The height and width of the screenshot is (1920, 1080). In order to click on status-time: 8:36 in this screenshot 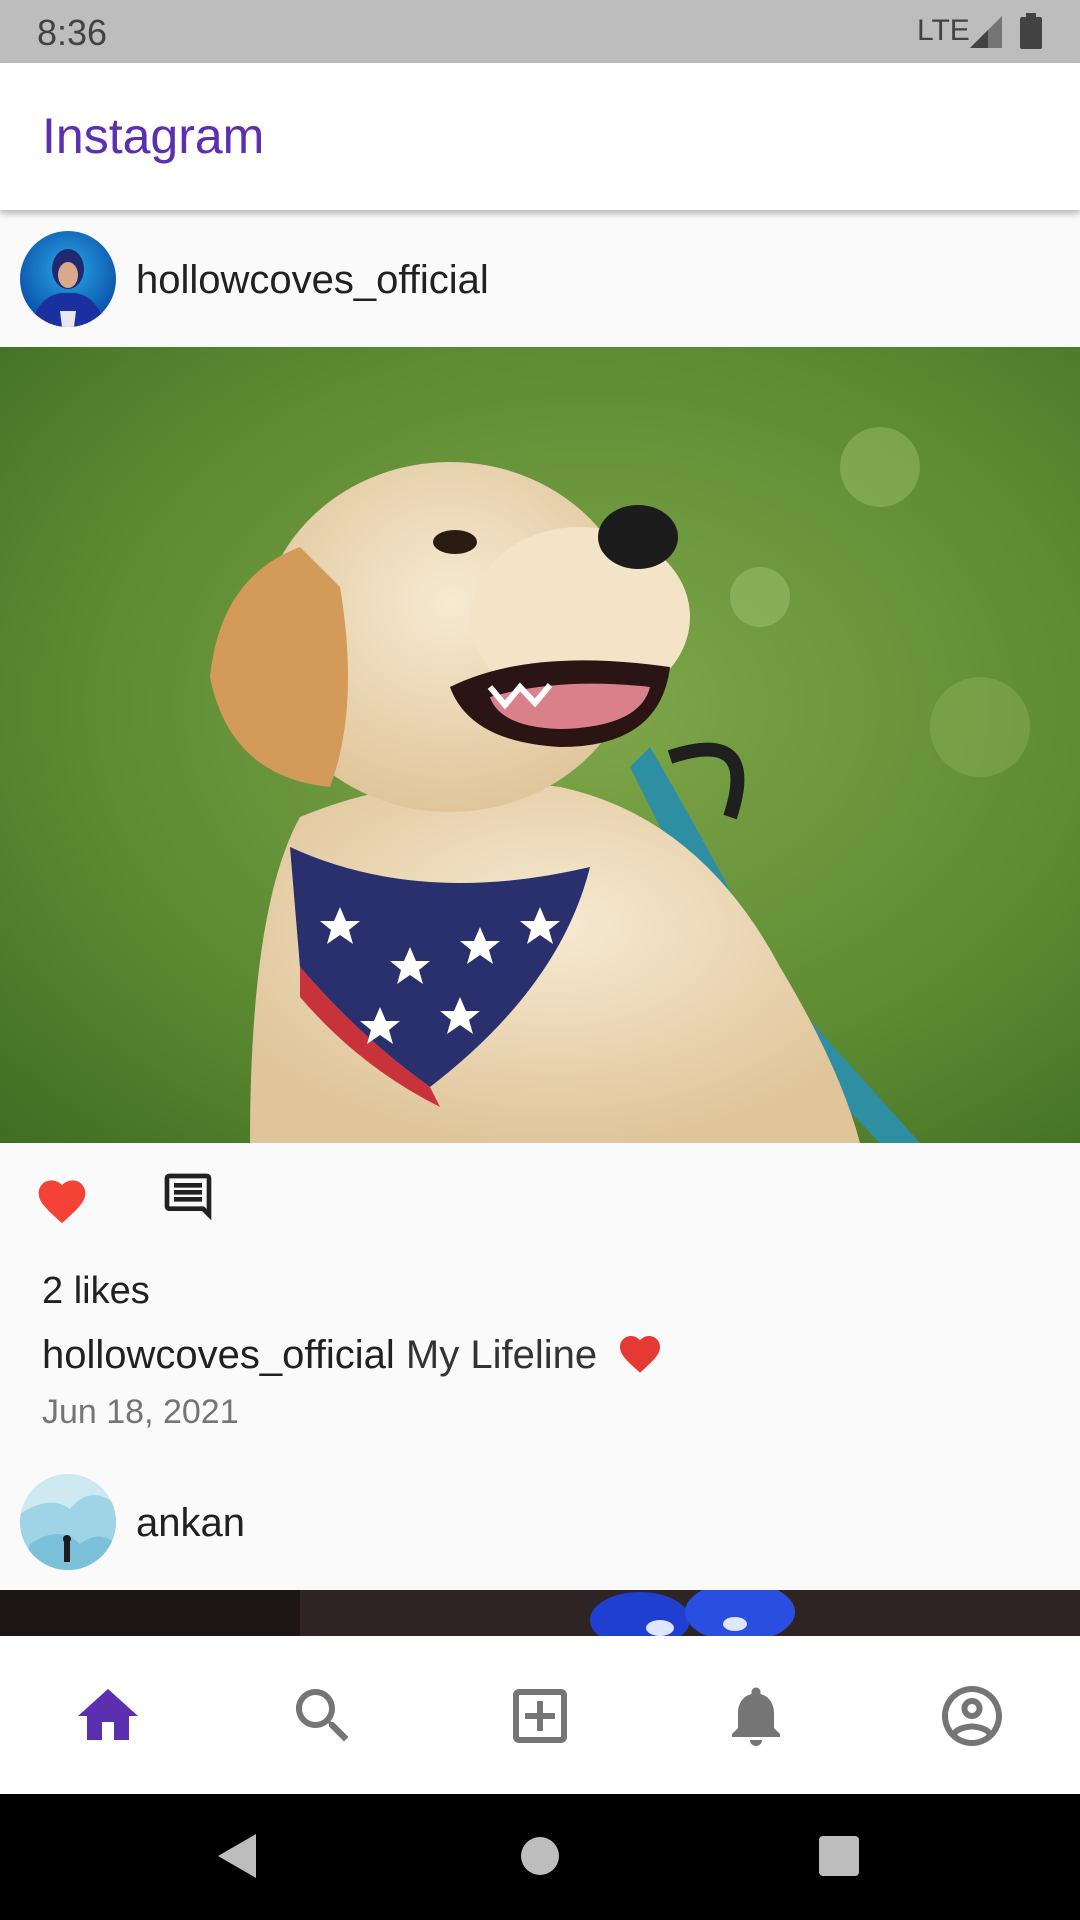, I will do `click(72, 32)`.